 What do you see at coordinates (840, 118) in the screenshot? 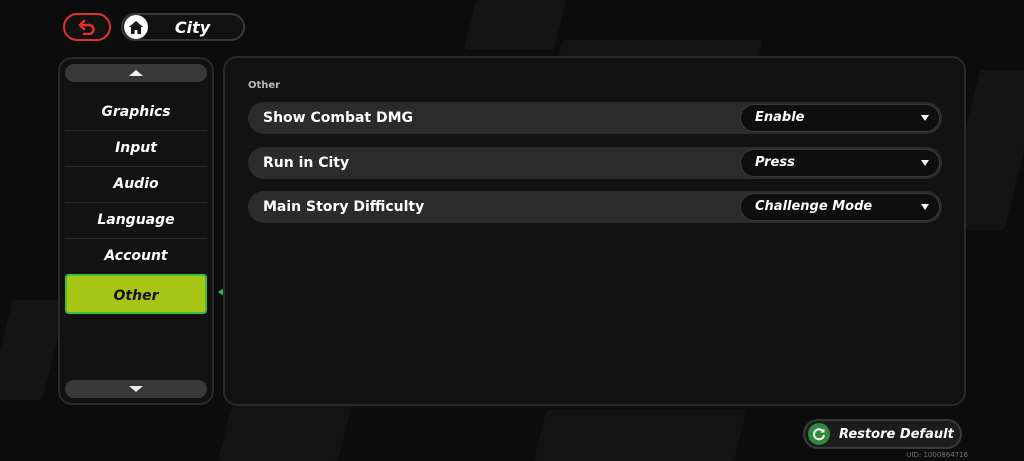
I see `setting-dropdown-show-combat-dmg: Enable` at bounding box center [840, 118].